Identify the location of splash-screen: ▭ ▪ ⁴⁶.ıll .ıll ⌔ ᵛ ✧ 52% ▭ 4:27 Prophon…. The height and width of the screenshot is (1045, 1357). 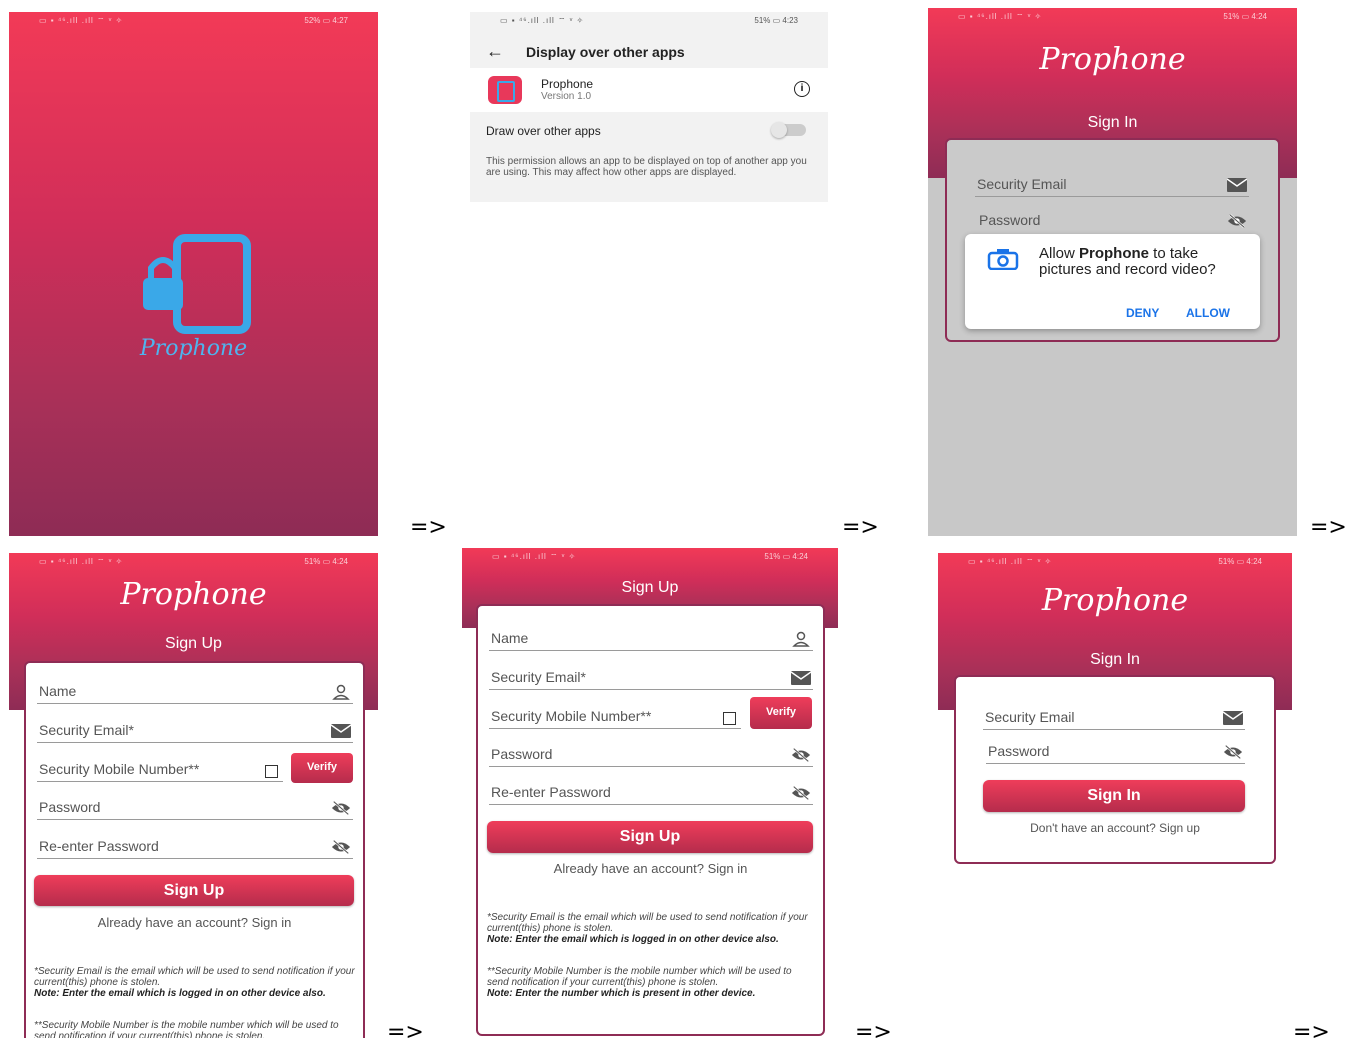
(193, 274).